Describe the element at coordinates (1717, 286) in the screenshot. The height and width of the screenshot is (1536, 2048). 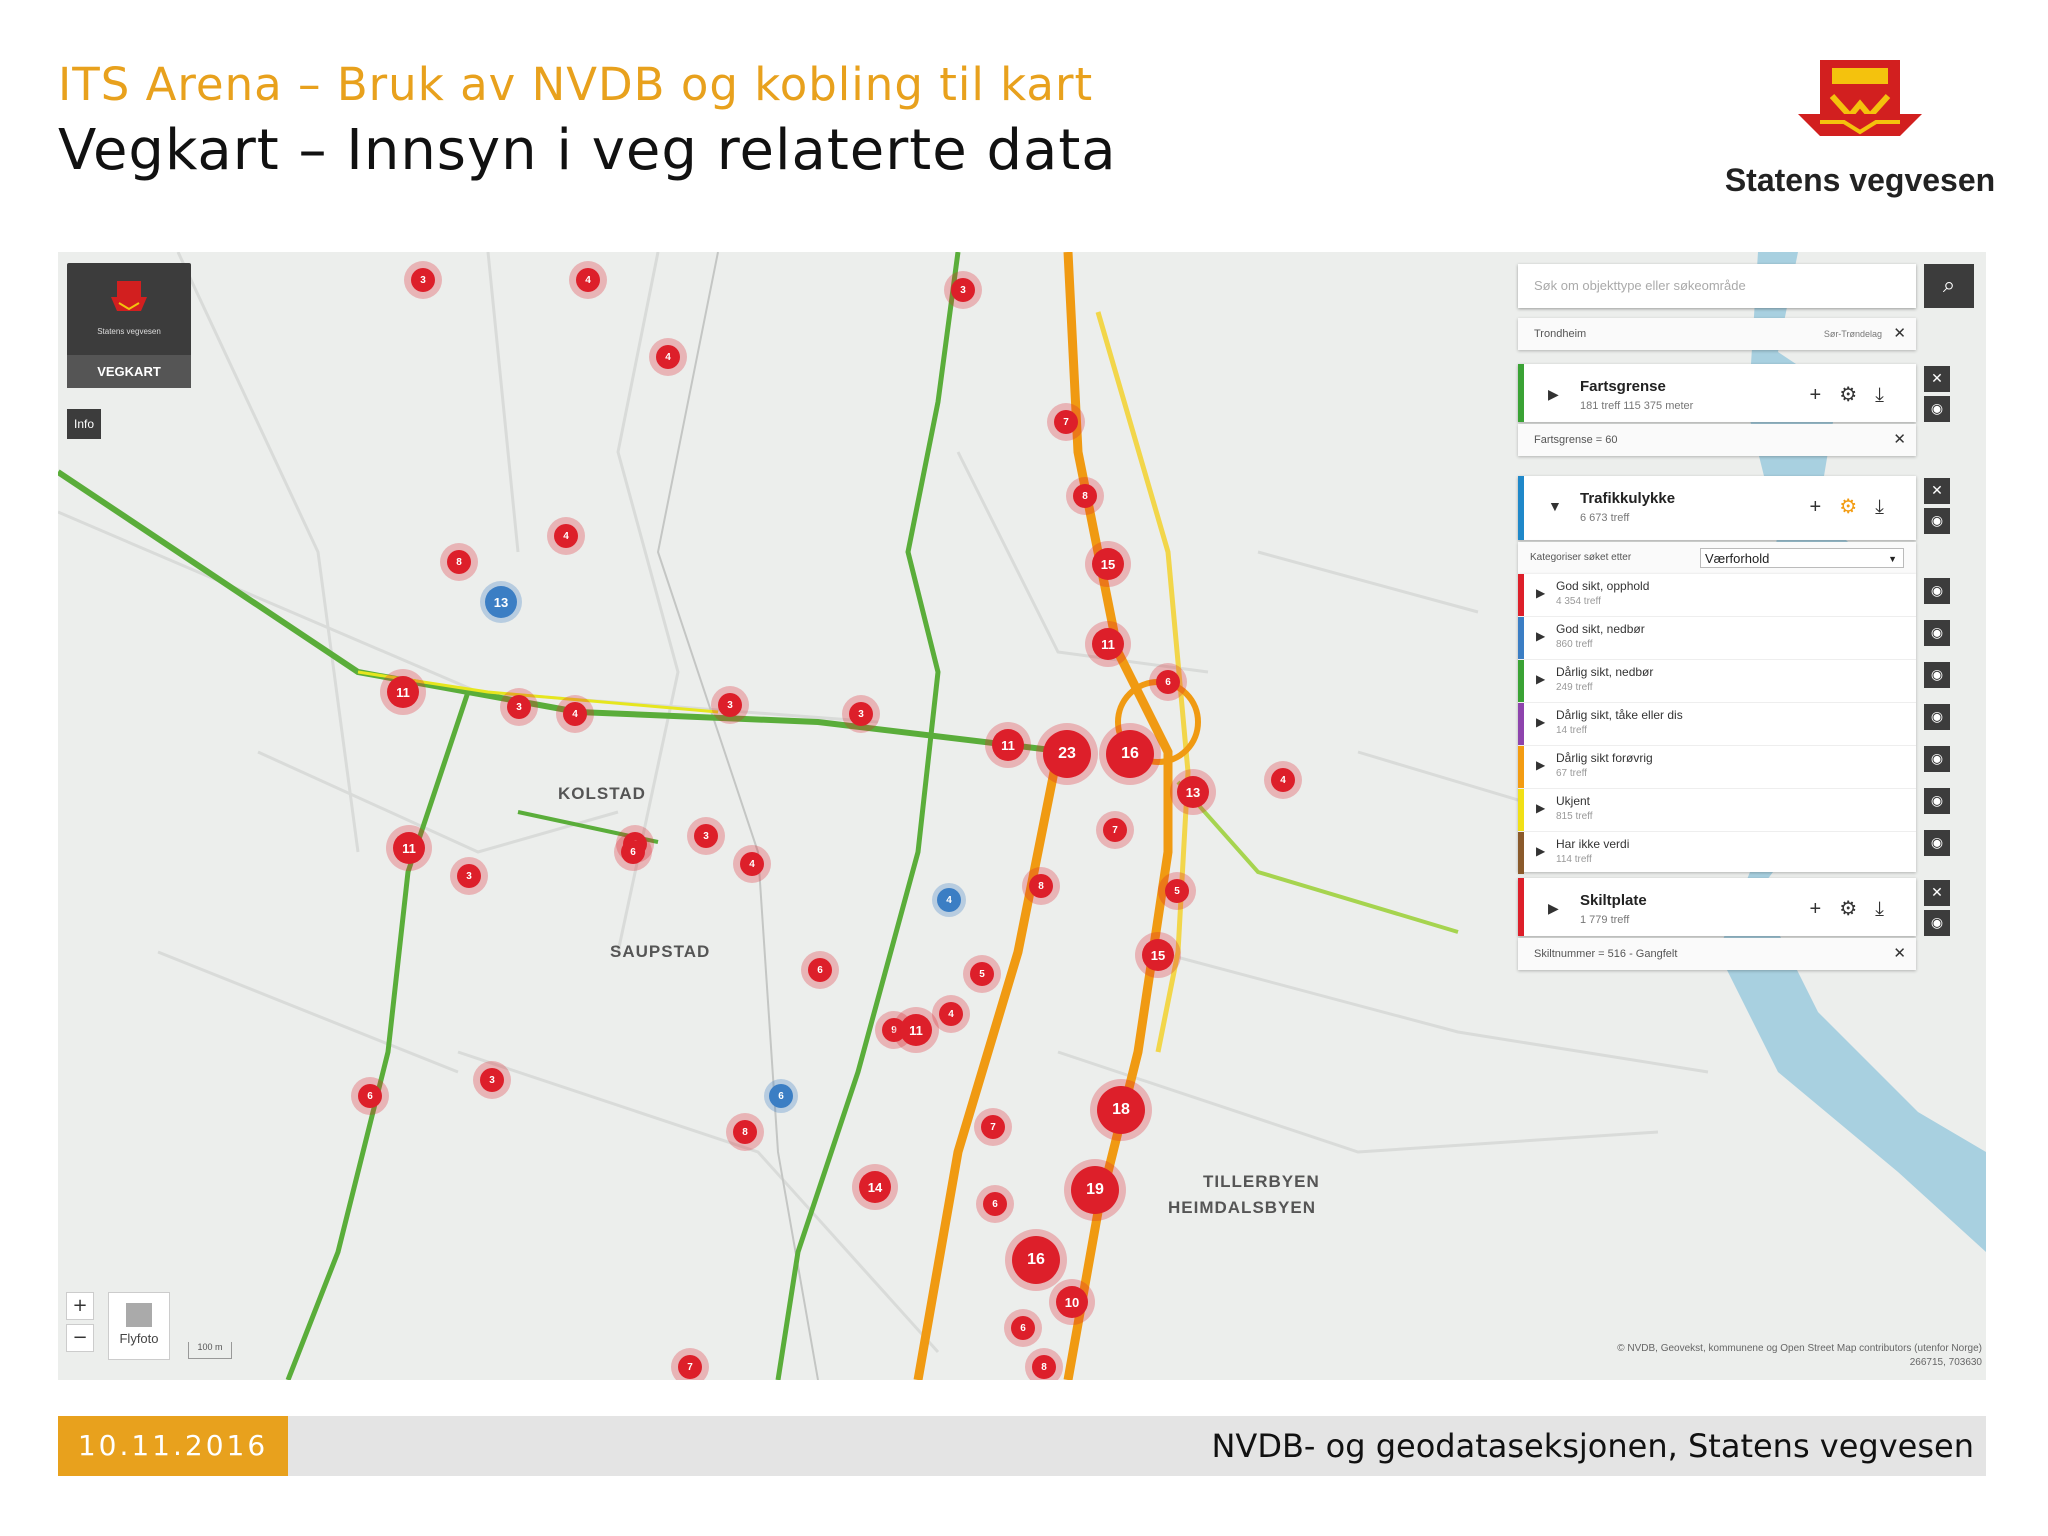
I see `search-input: Søk om objekttype eller søkeområde` at that location.